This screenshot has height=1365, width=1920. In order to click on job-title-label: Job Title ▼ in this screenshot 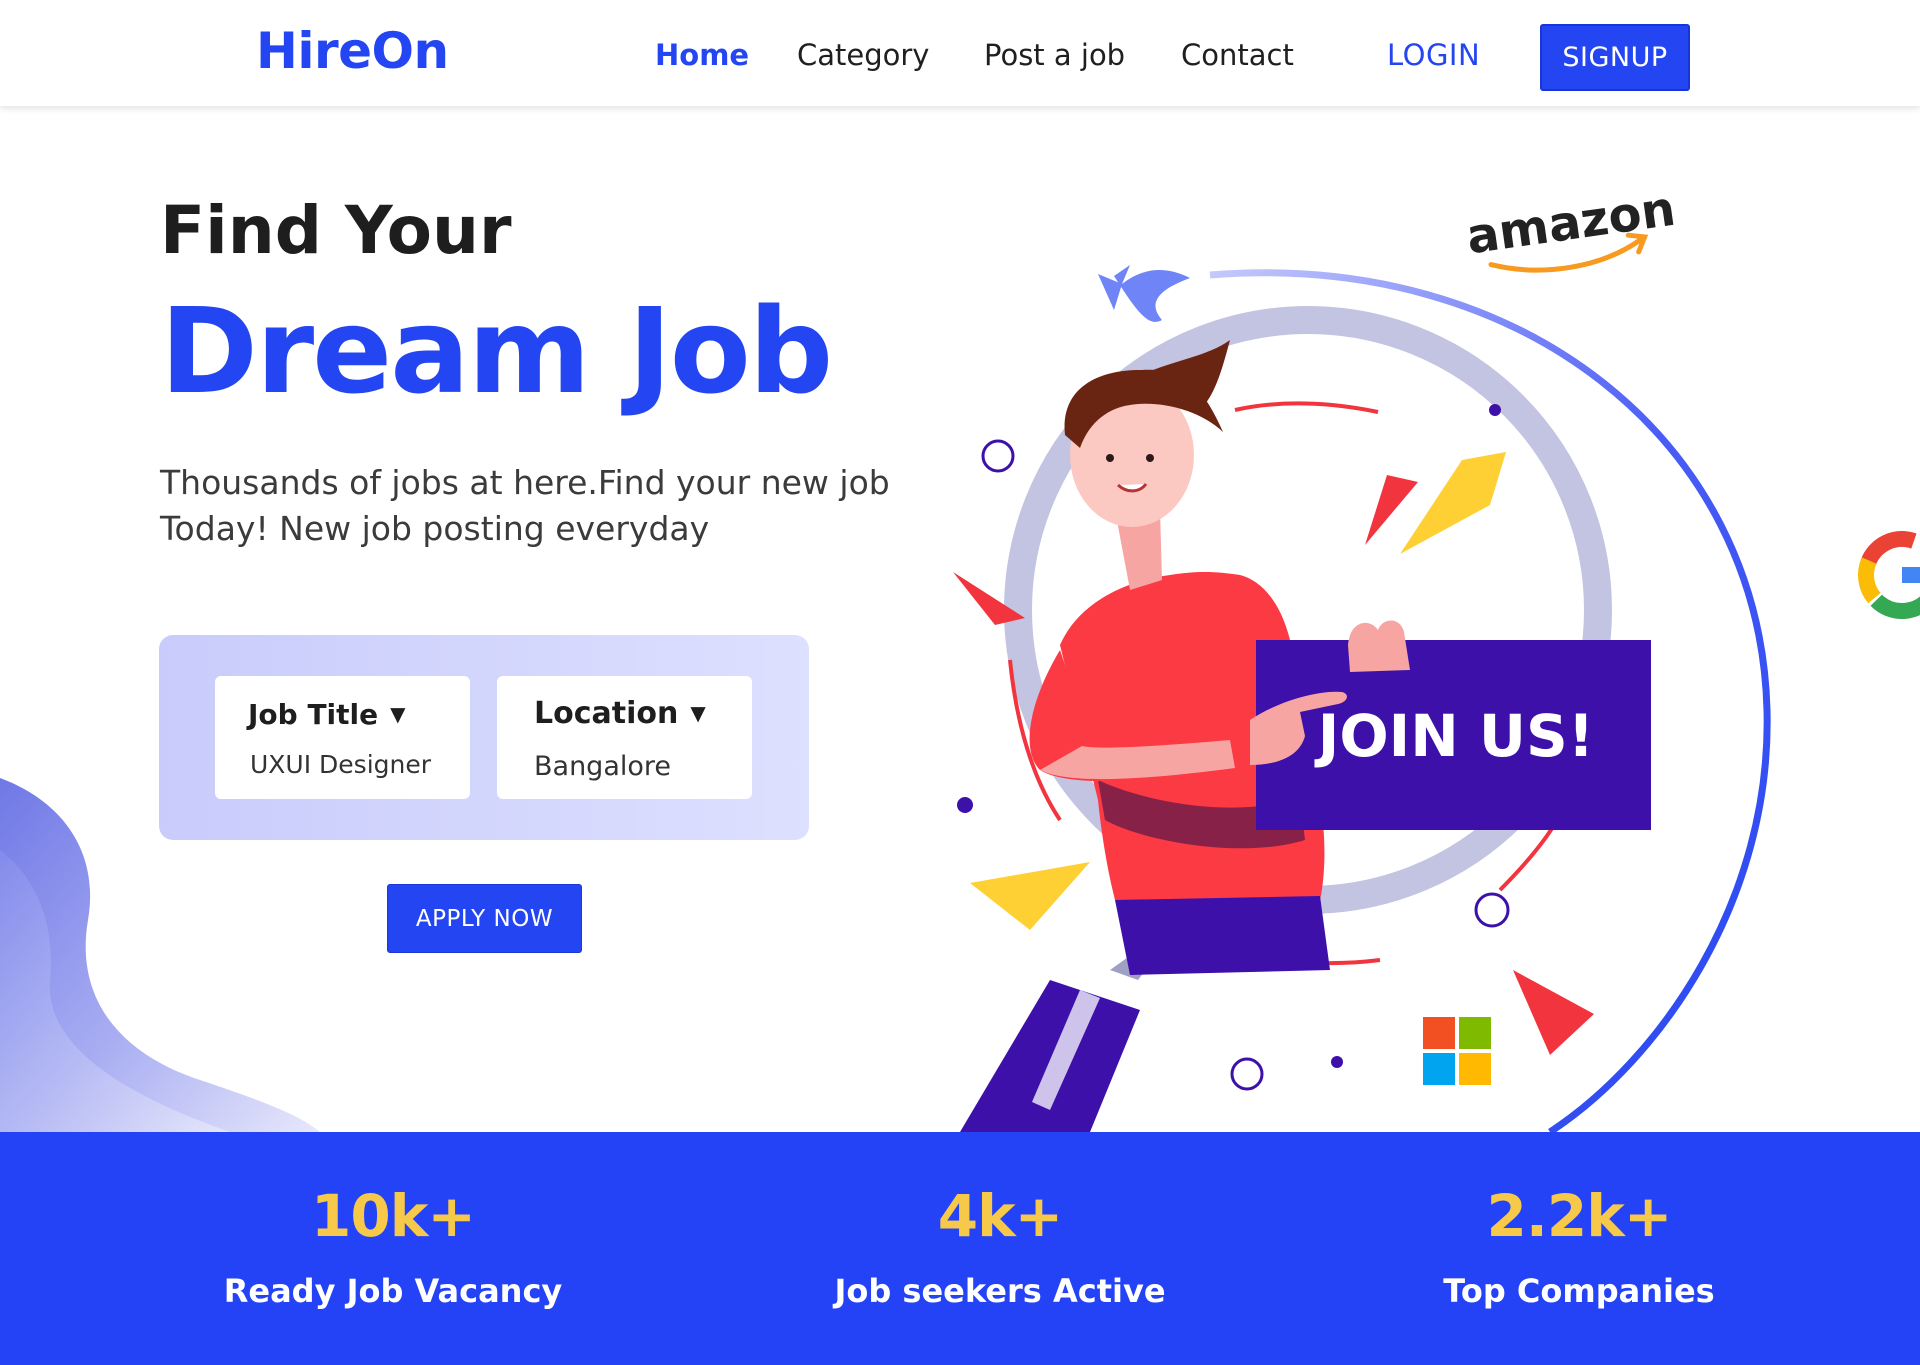, I will do `click(327, 714)`.